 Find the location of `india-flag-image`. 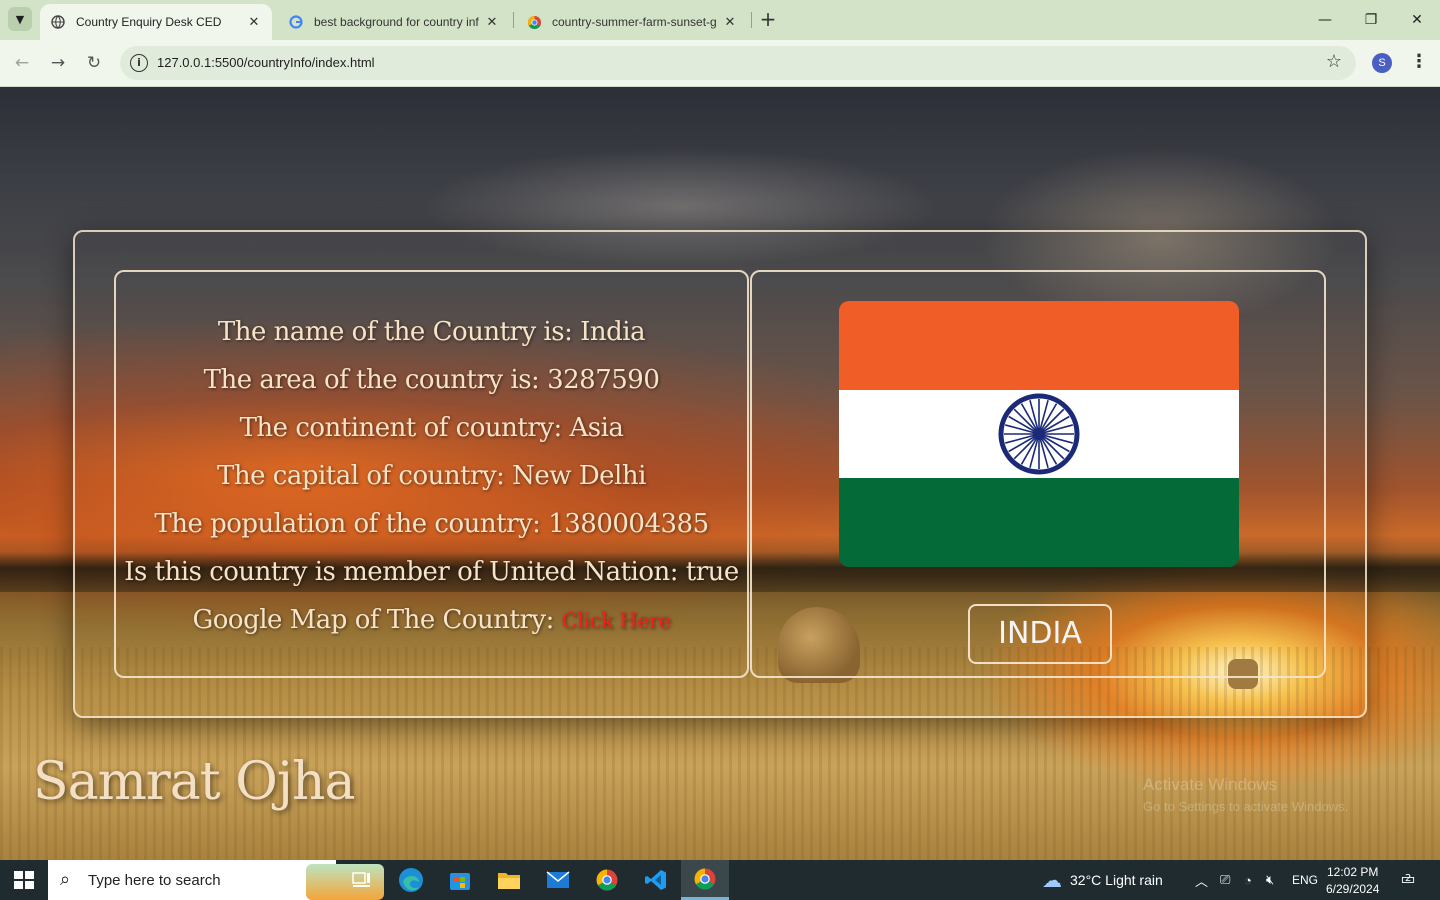

india-flag-image is located at coordinates (1039, 434).